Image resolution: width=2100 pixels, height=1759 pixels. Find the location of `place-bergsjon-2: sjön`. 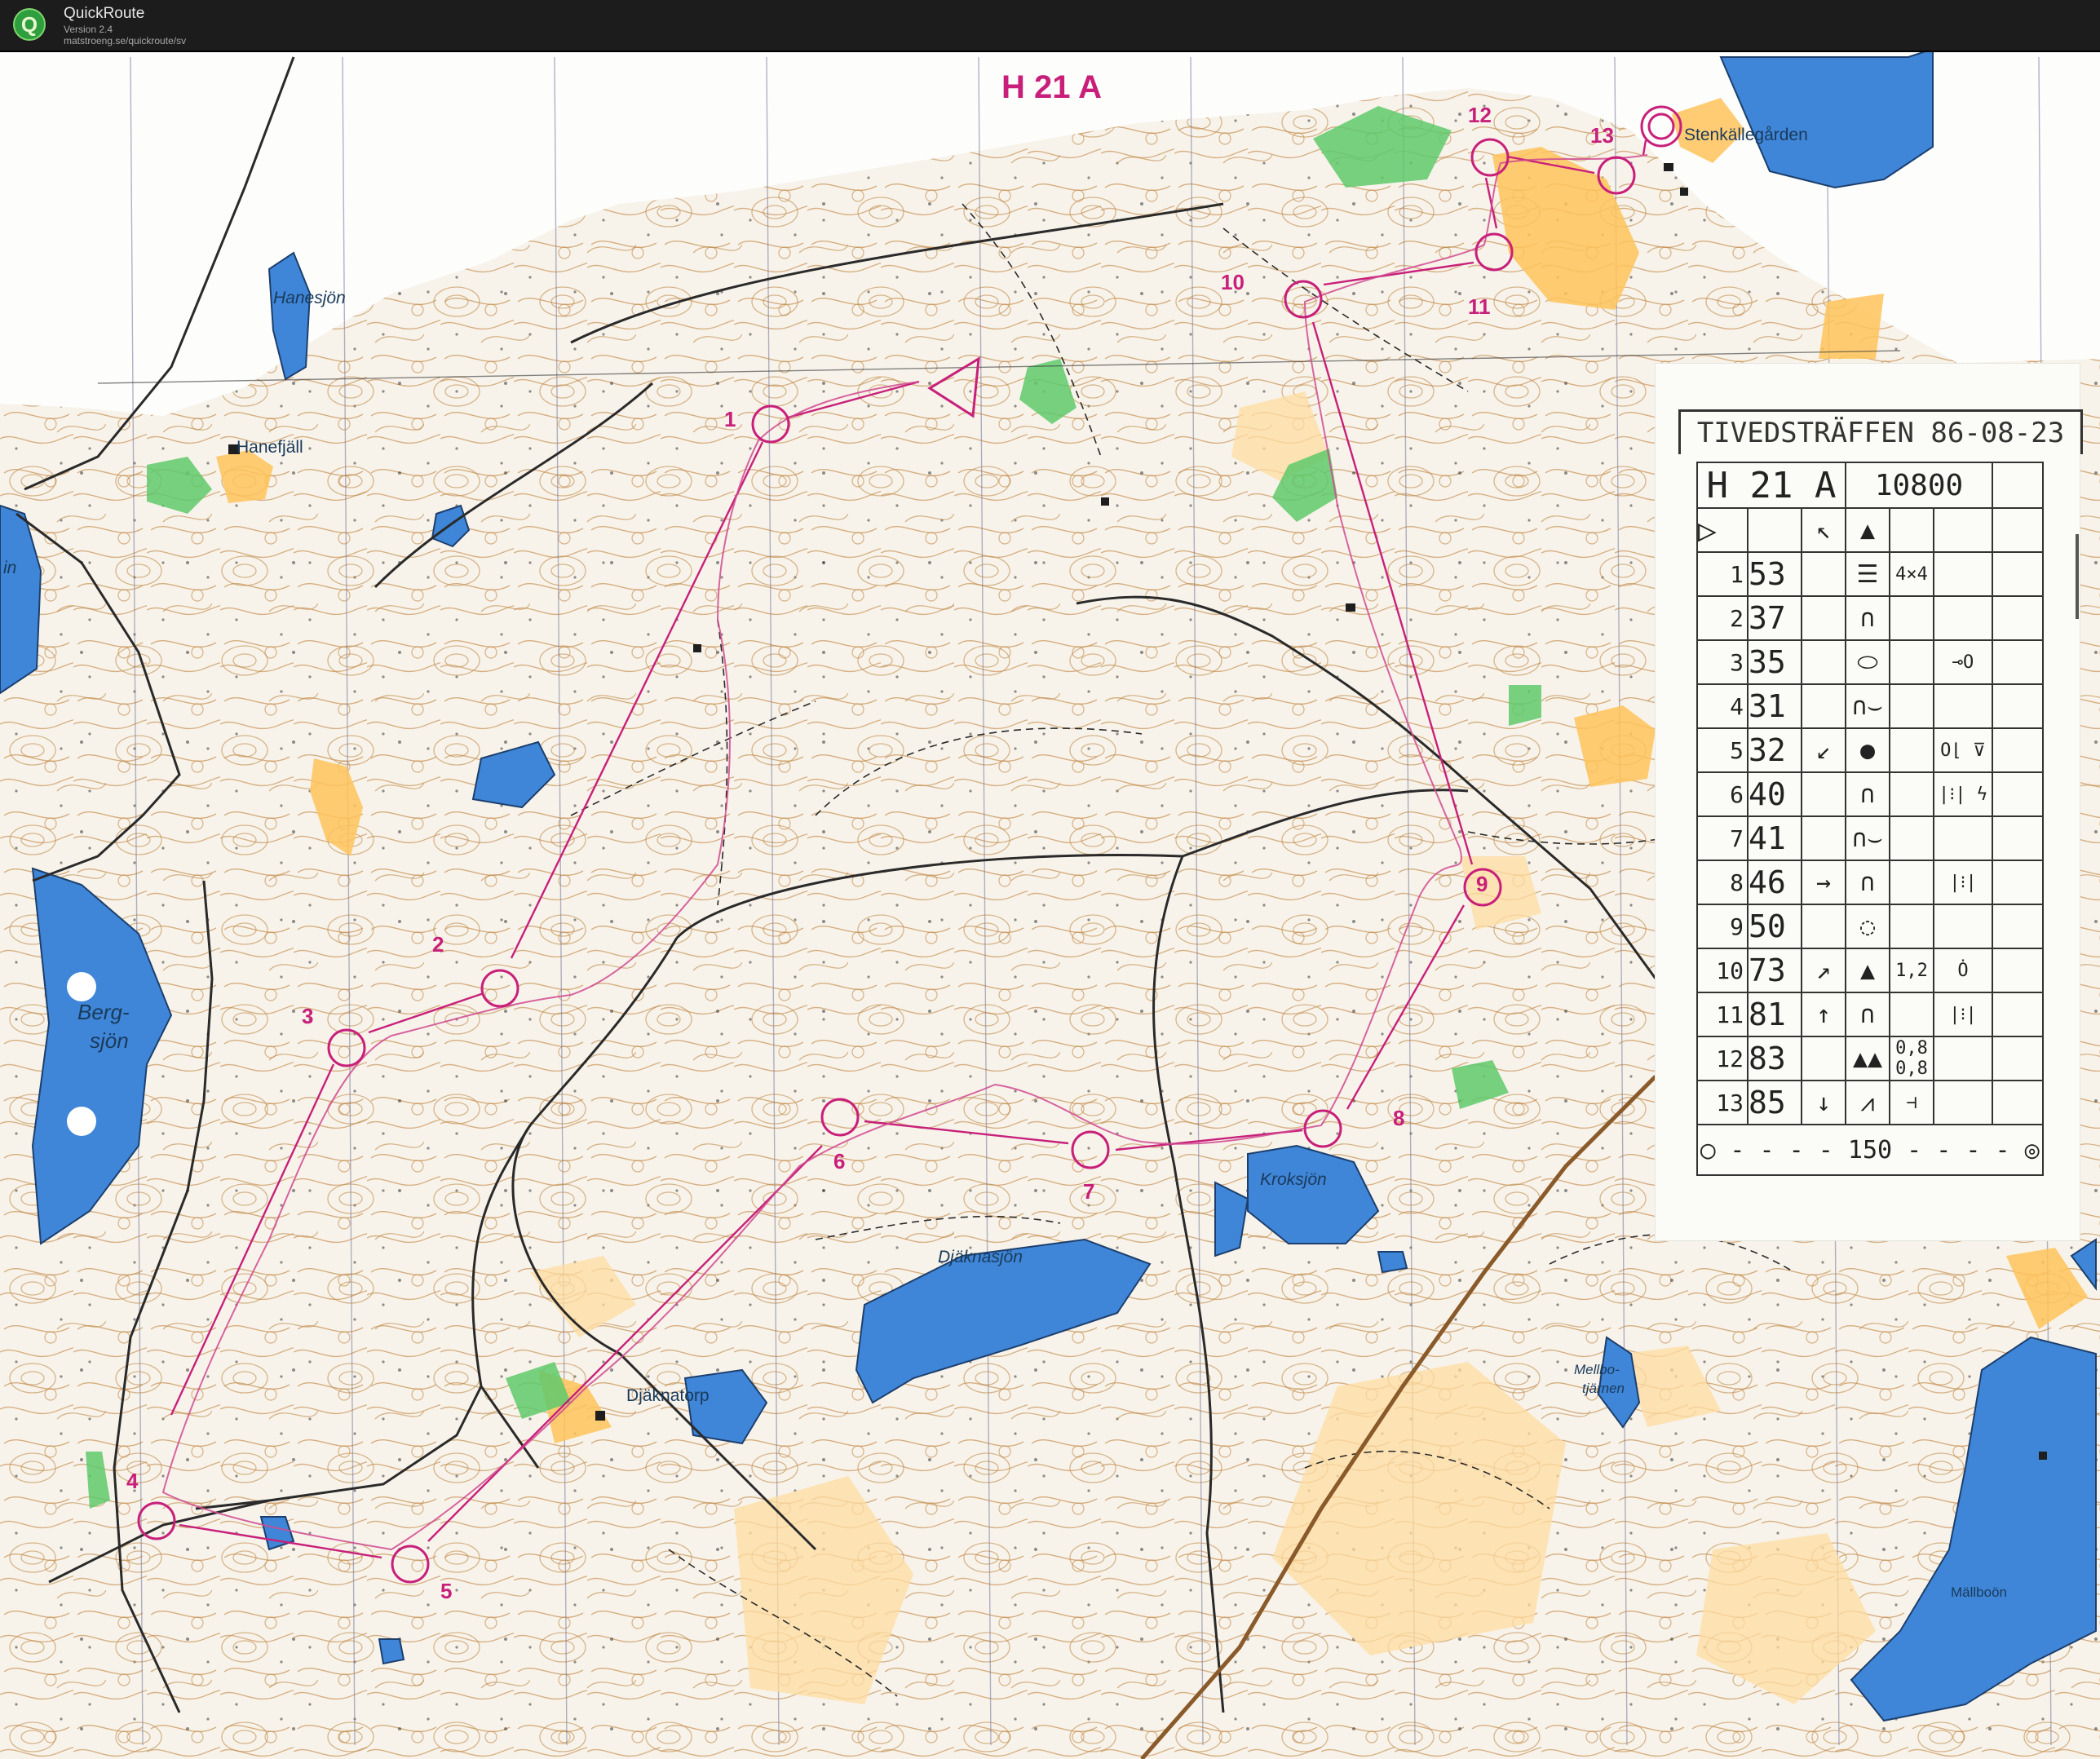

place-bergsjon-2: sjön is located at coordinates (109, 1040).